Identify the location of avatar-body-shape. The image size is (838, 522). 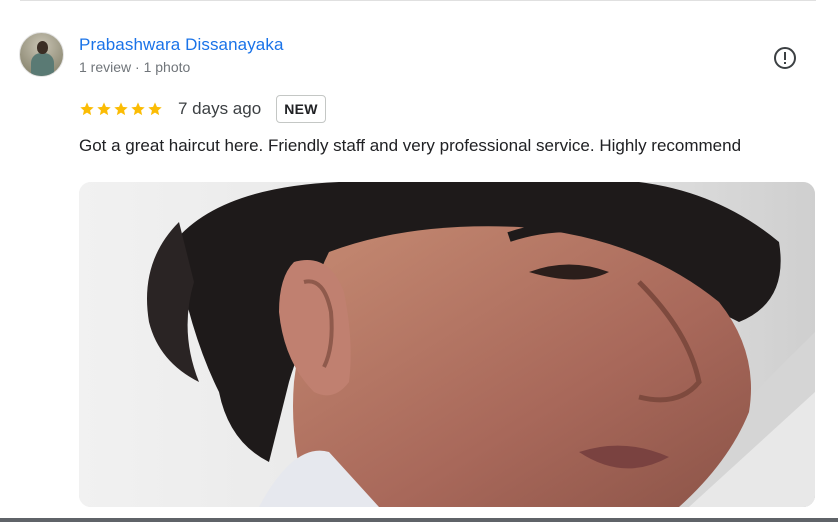
(42, 64).